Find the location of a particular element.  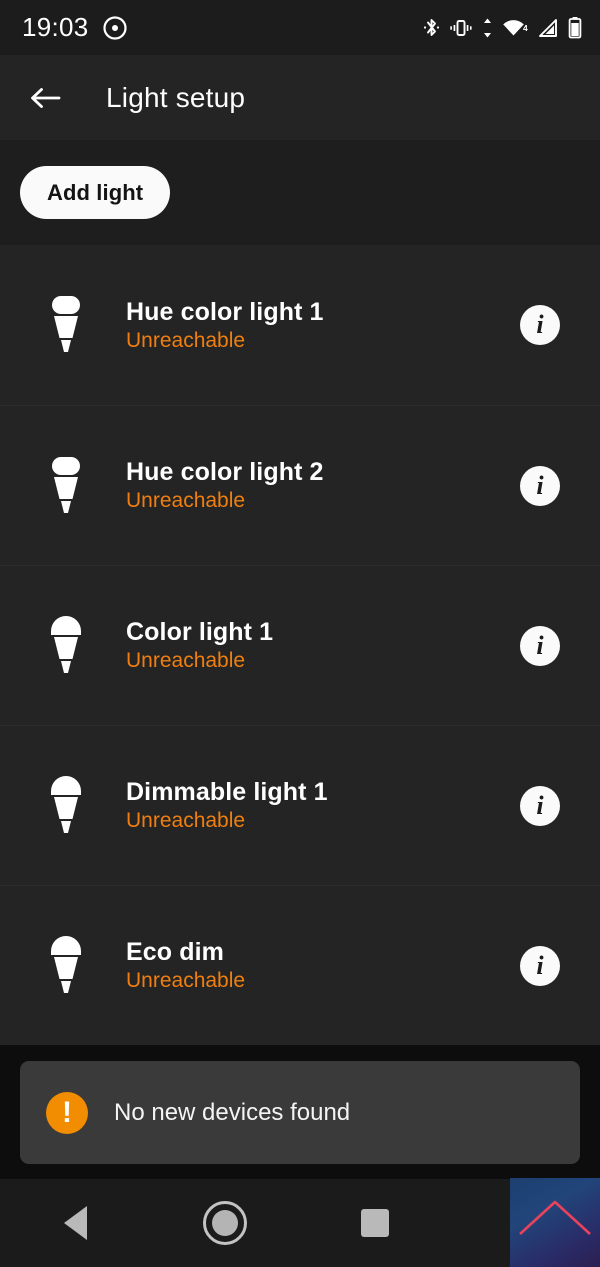

nav-back-button is located at coordinates (75, 1223).